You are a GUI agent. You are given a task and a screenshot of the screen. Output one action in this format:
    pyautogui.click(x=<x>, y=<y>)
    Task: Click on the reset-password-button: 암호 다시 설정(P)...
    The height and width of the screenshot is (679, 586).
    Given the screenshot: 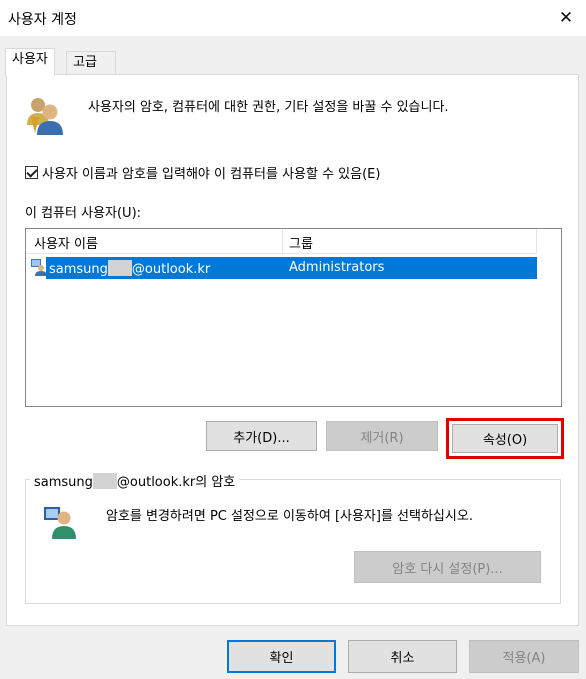 What is the action you would take?
    pyautogui.click(x=447, y=567)
    